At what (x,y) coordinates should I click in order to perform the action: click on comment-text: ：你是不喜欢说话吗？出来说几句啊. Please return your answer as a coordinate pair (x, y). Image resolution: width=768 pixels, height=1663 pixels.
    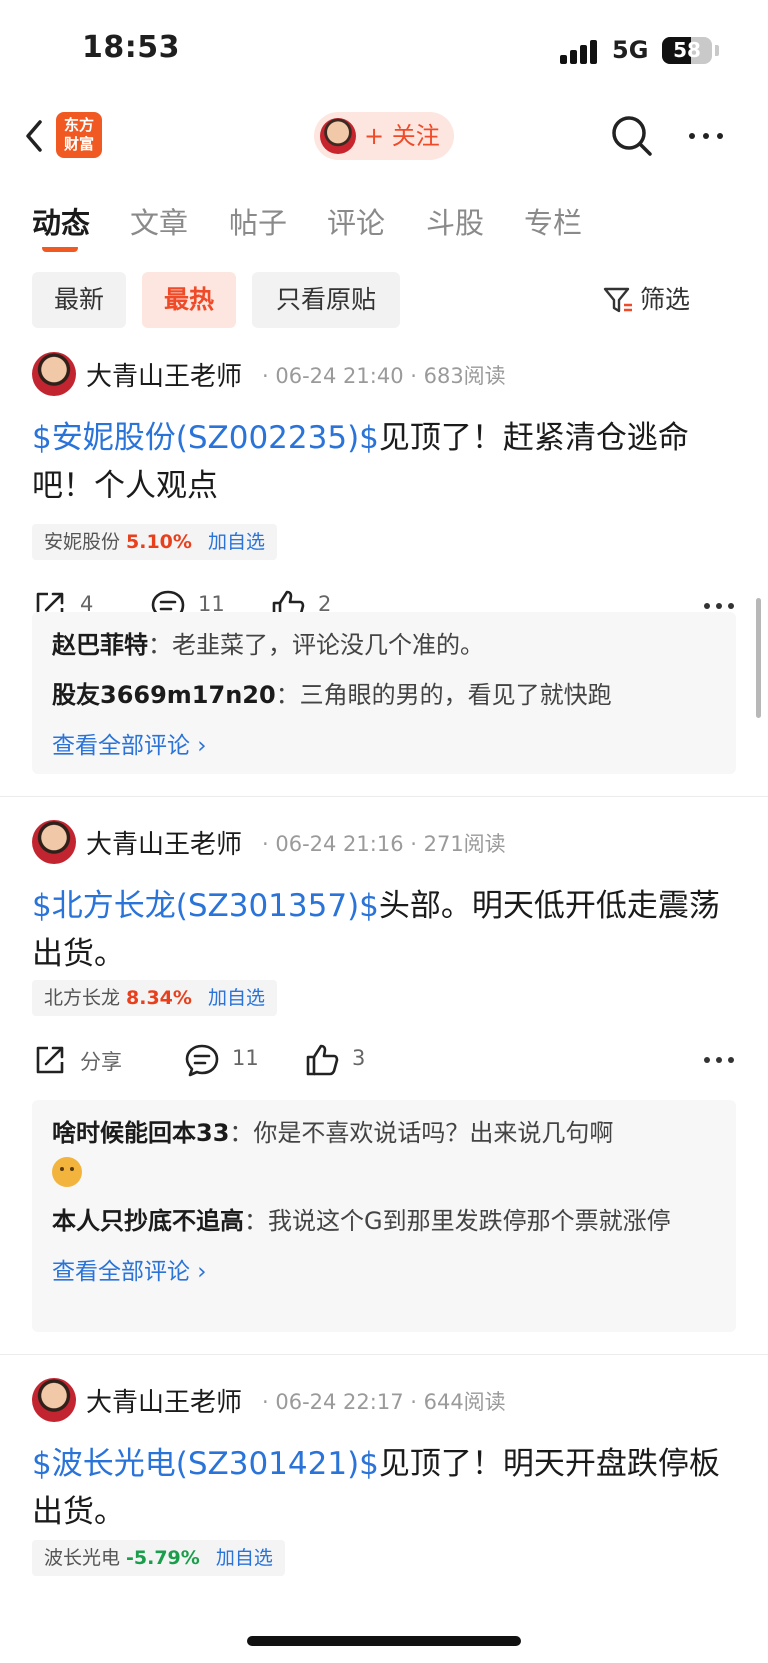
    Looking at the image, I should click on (421, 1133).